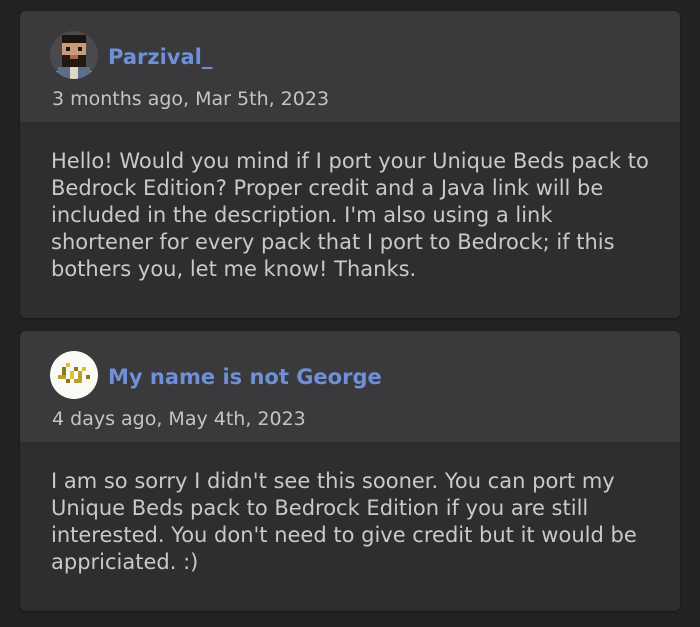  What do you see at coordinates (179, 419) in the screenshot?
I see `comment-timestamp: 4 days ago, May 4th, 2023` at bounding box center [179, 419].